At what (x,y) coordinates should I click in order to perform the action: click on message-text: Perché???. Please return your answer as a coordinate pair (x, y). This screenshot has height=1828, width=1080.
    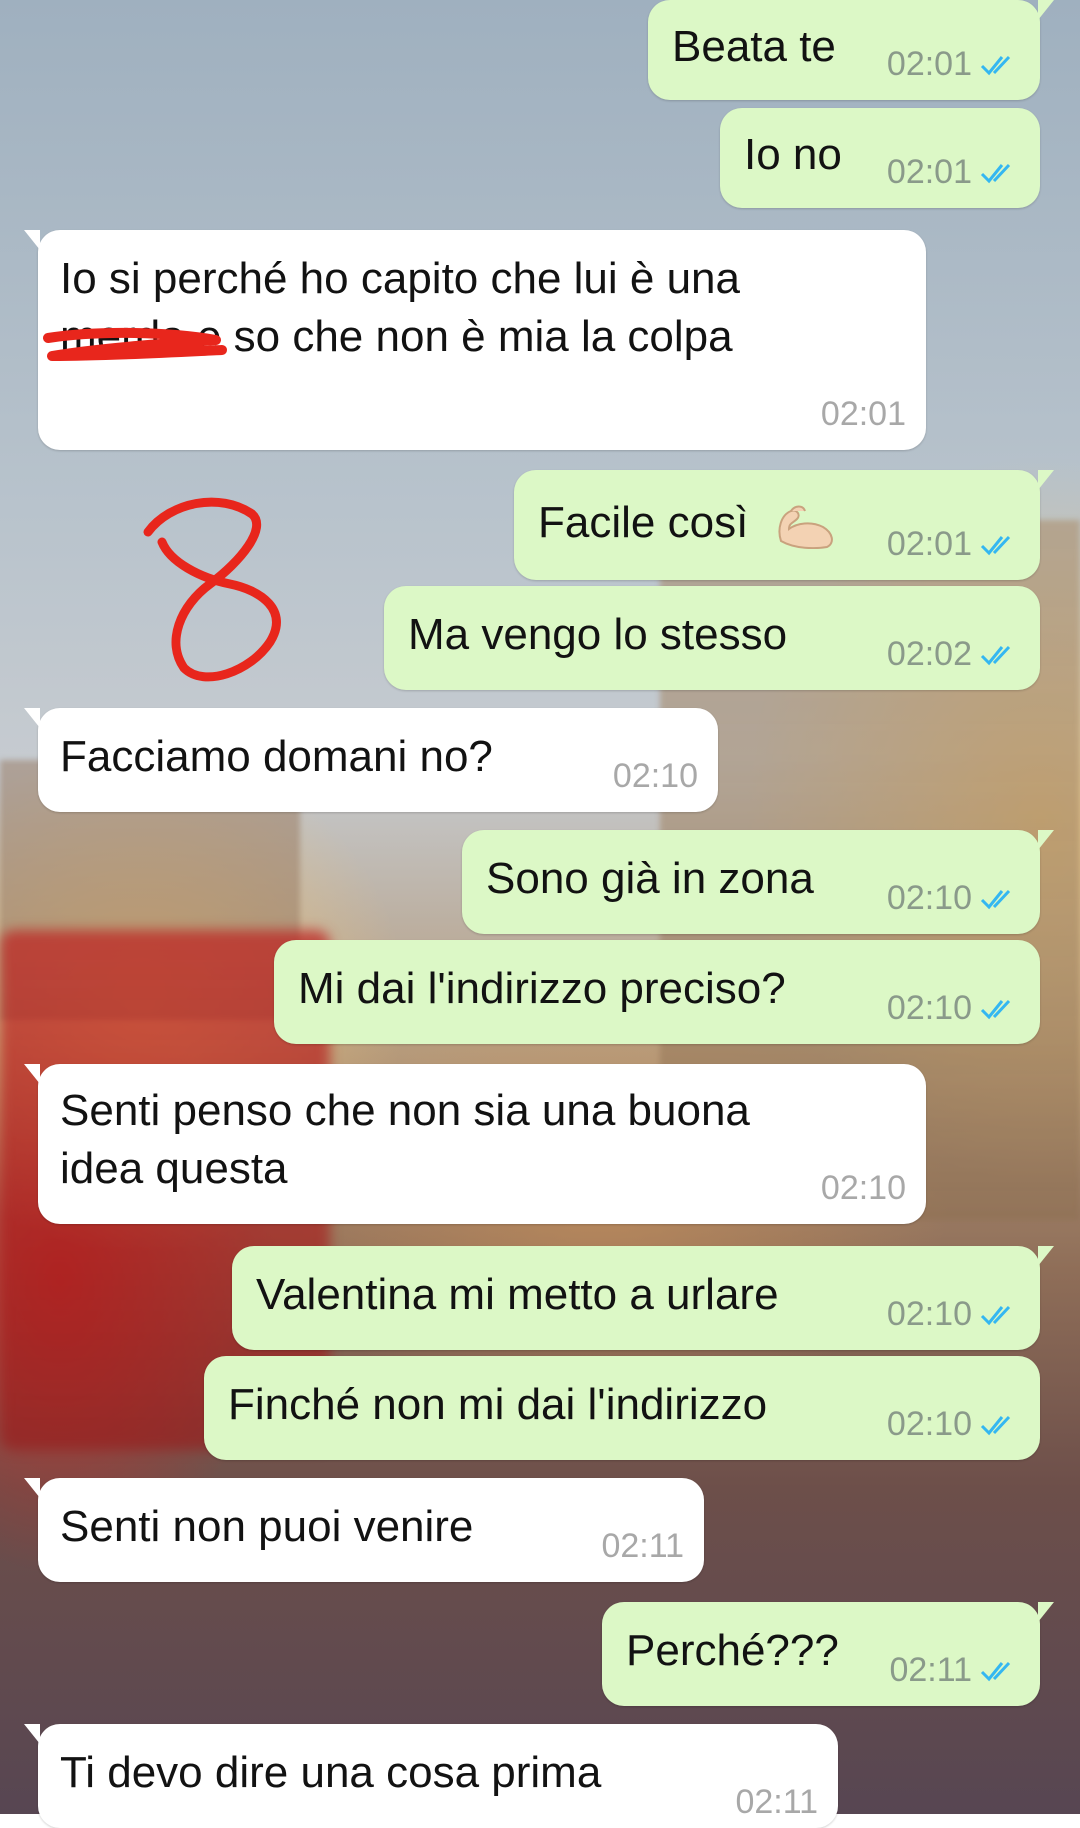
    Looking at the image, I should click on (732, 1650).